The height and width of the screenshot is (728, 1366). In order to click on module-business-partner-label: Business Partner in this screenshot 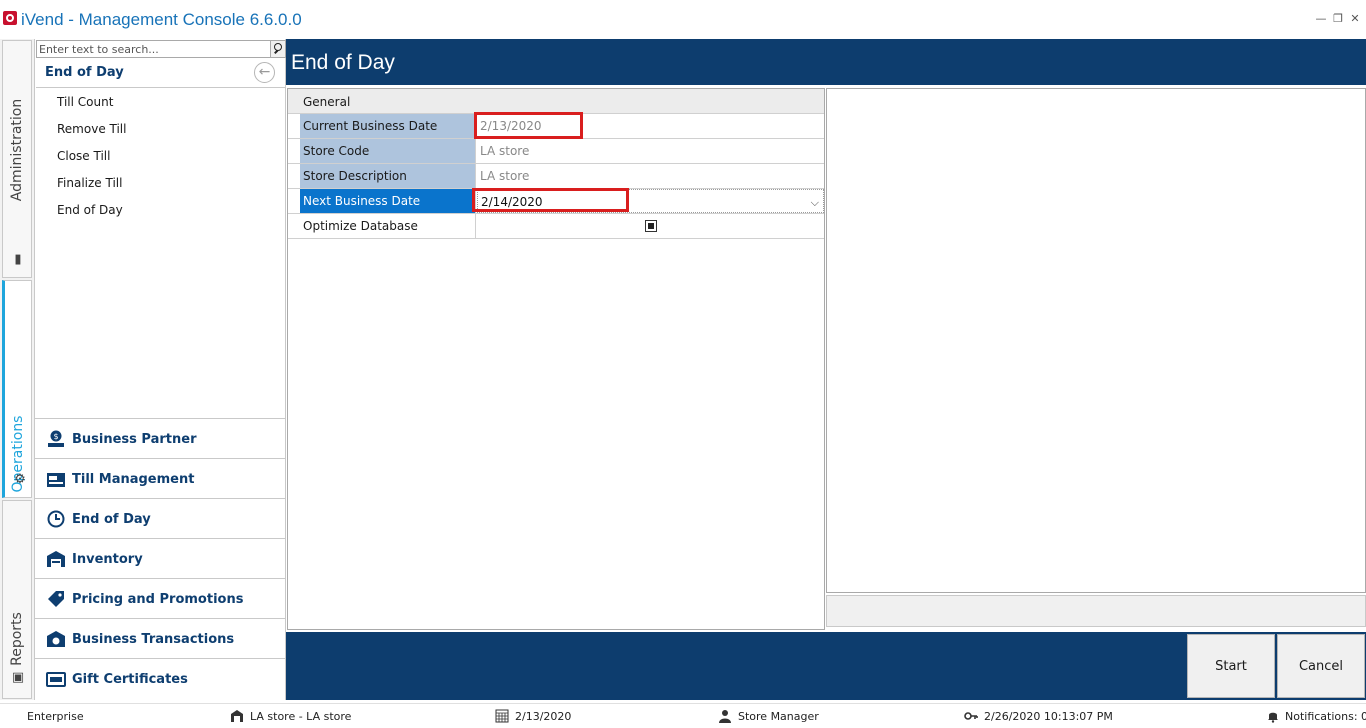, I will do `click(134, 439)`.